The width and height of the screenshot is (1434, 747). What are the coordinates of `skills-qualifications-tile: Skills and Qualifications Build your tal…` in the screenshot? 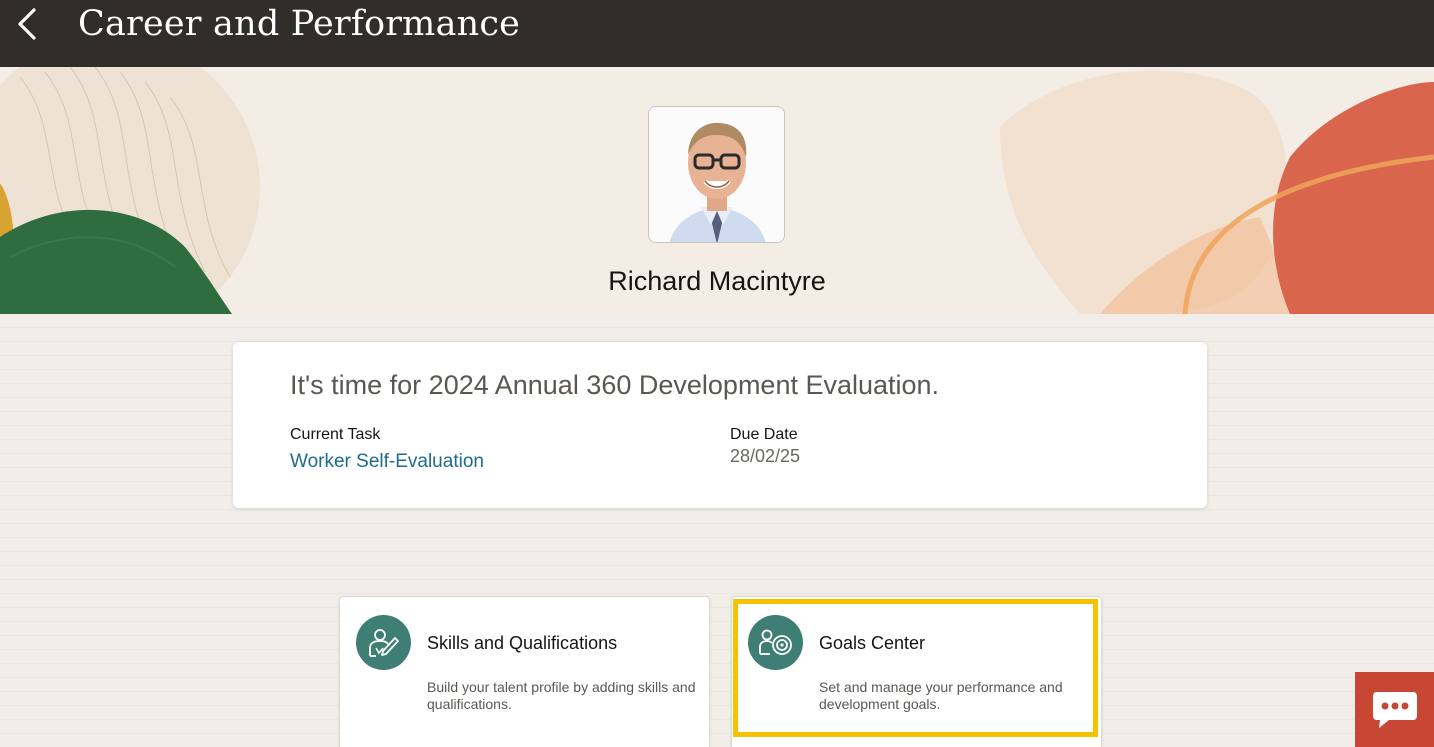 It's located at (524, 671).